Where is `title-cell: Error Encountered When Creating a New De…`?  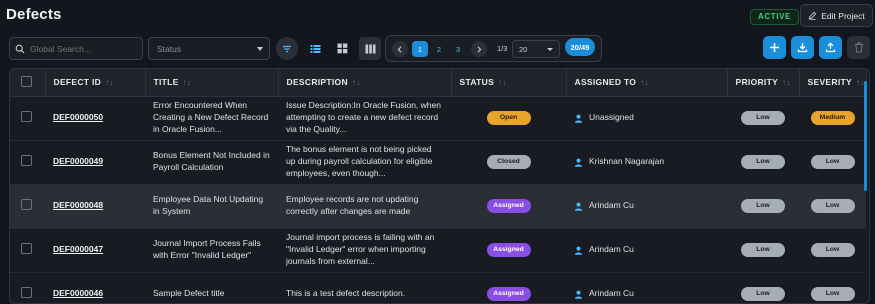
title-cell: Error Encountered When Creating a New De… is located at coordinates (211, 118).